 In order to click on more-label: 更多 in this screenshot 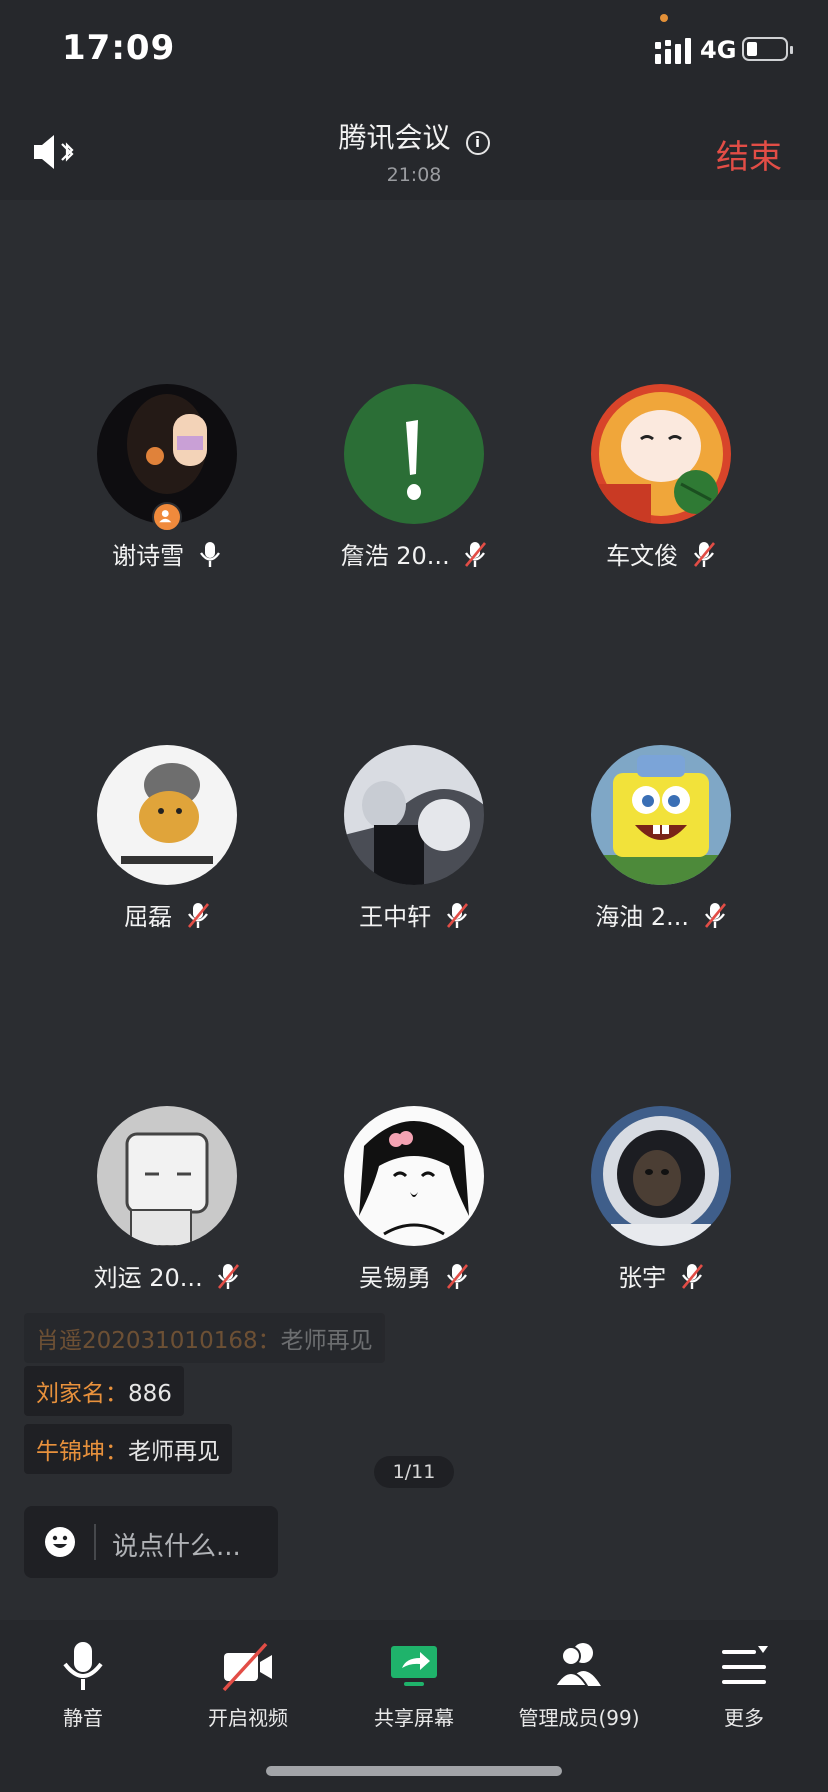, I will do `click(744, 1718)`.